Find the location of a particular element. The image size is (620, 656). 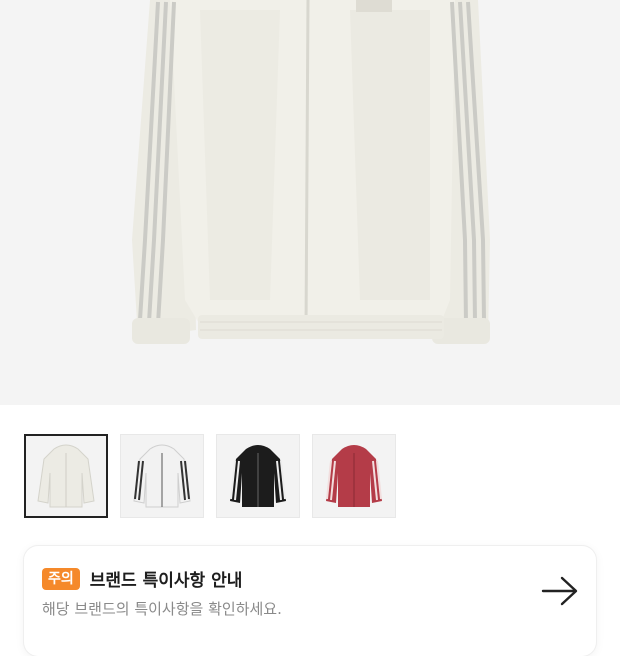

arrow-right-icon is located at coordinates (560, 593).